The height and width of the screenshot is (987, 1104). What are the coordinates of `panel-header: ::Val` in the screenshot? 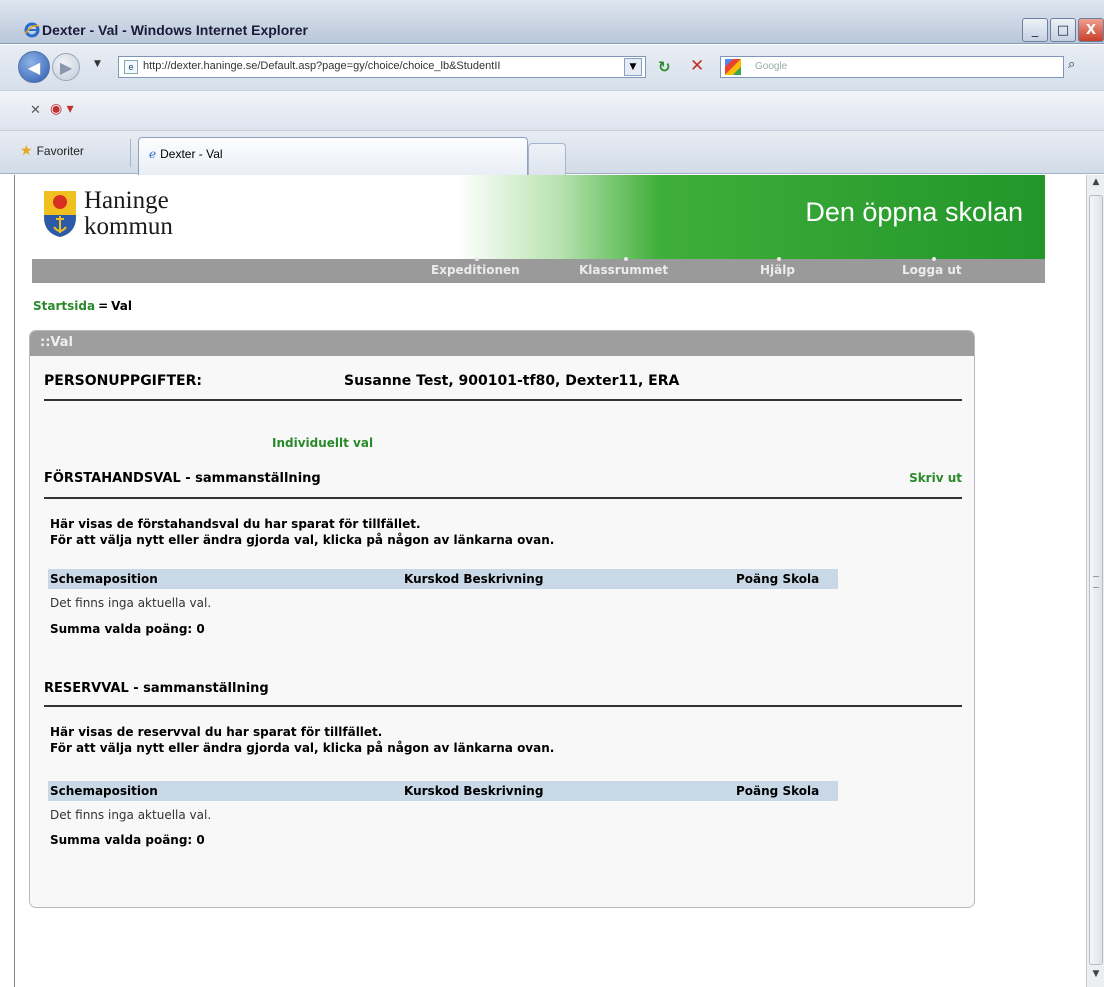 It's located at (502, 343).